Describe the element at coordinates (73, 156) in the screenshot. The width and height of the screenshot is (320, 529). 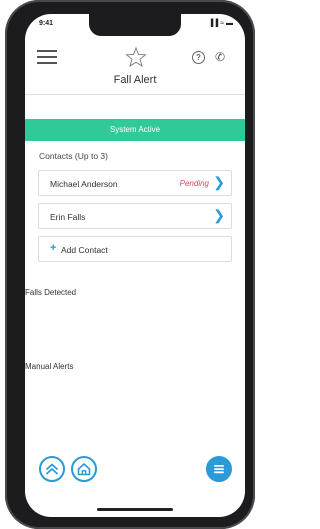
I see `contacts-heading: Contacts (Up to 3)` at that location.